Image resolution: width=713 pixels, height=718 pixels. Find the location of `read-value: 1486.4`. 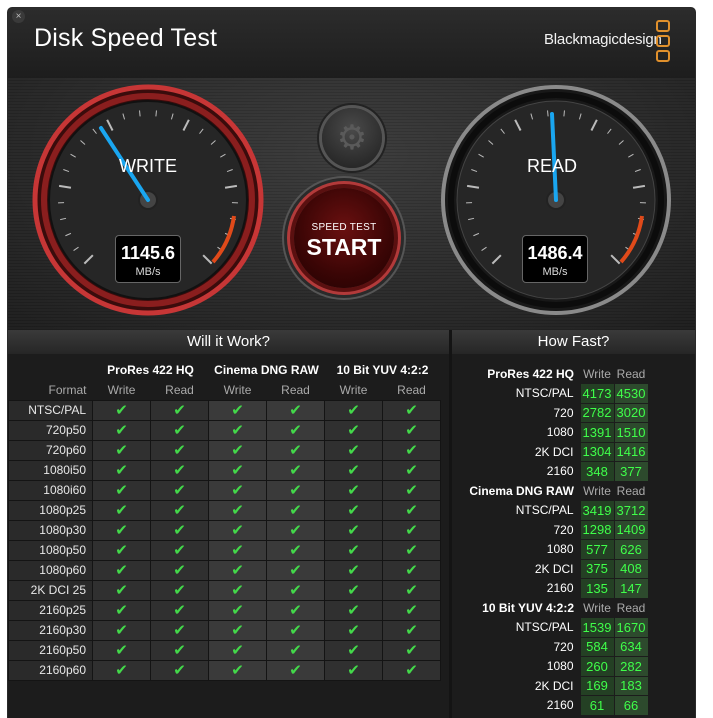

read-value: 1486.4 is located at coordinates (555, 253).